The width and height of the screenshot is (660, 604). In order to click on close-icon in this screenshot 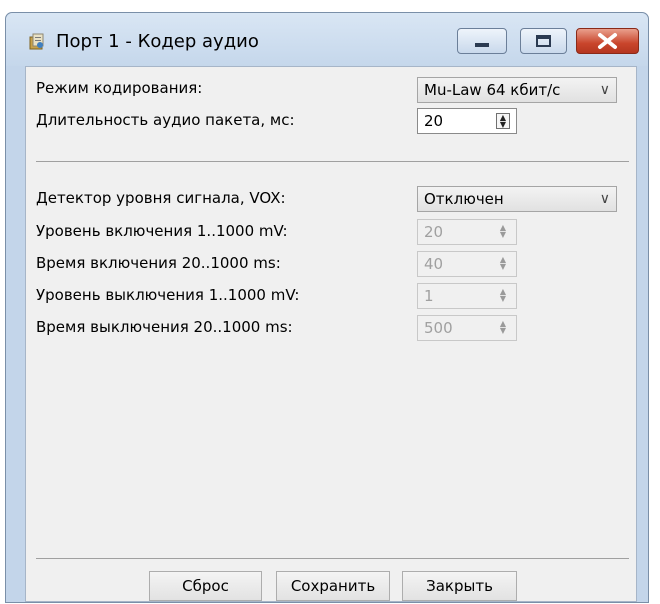, I will do `click(607, 41)`.